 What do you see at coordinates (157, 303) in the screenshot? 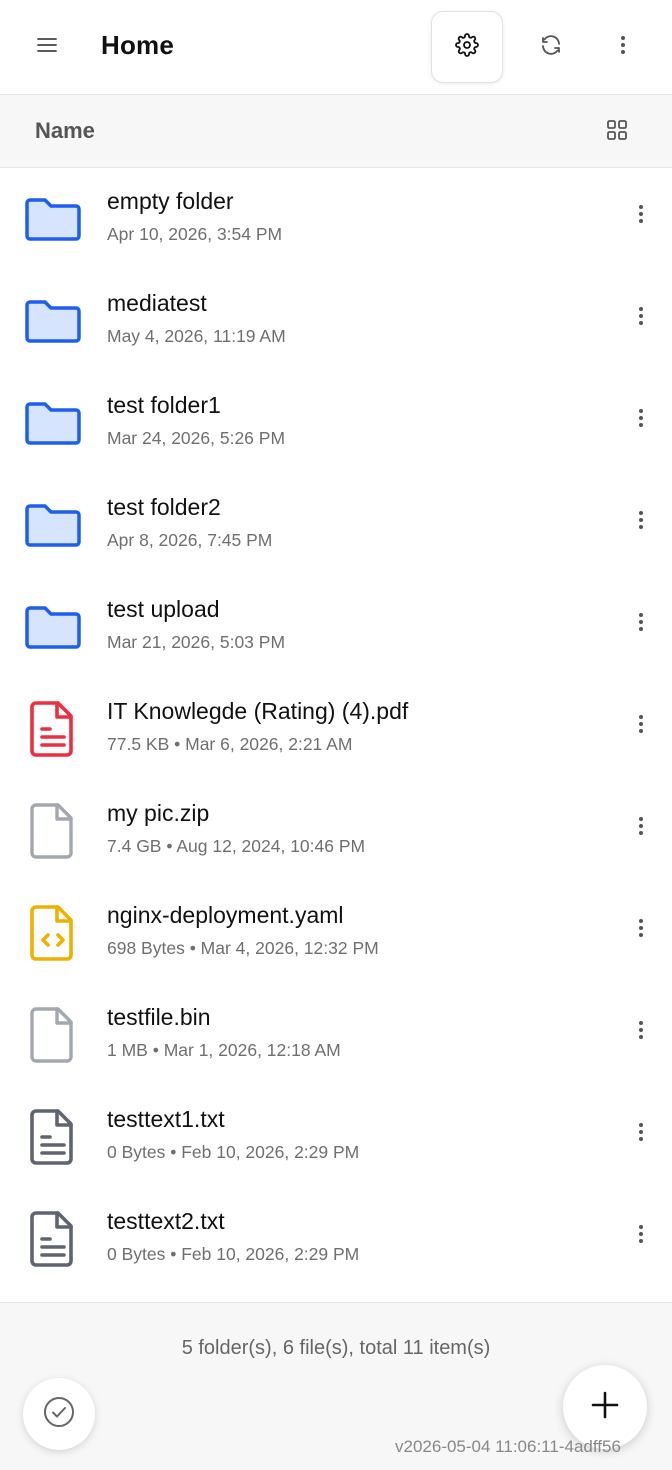
I see `item-name: mediatest` at bounding box center [157, 303].